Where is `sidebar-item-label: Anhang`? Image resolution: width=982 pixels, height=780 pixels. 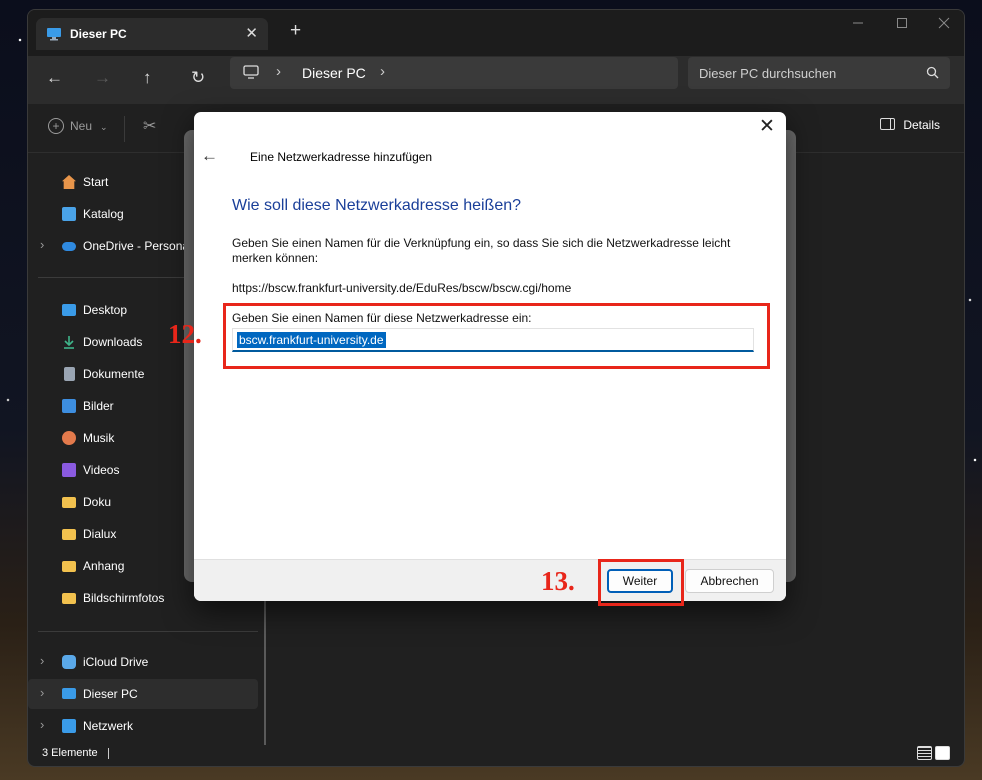
sidebar-item-label: Anhang is located at coordinates (104, 566).